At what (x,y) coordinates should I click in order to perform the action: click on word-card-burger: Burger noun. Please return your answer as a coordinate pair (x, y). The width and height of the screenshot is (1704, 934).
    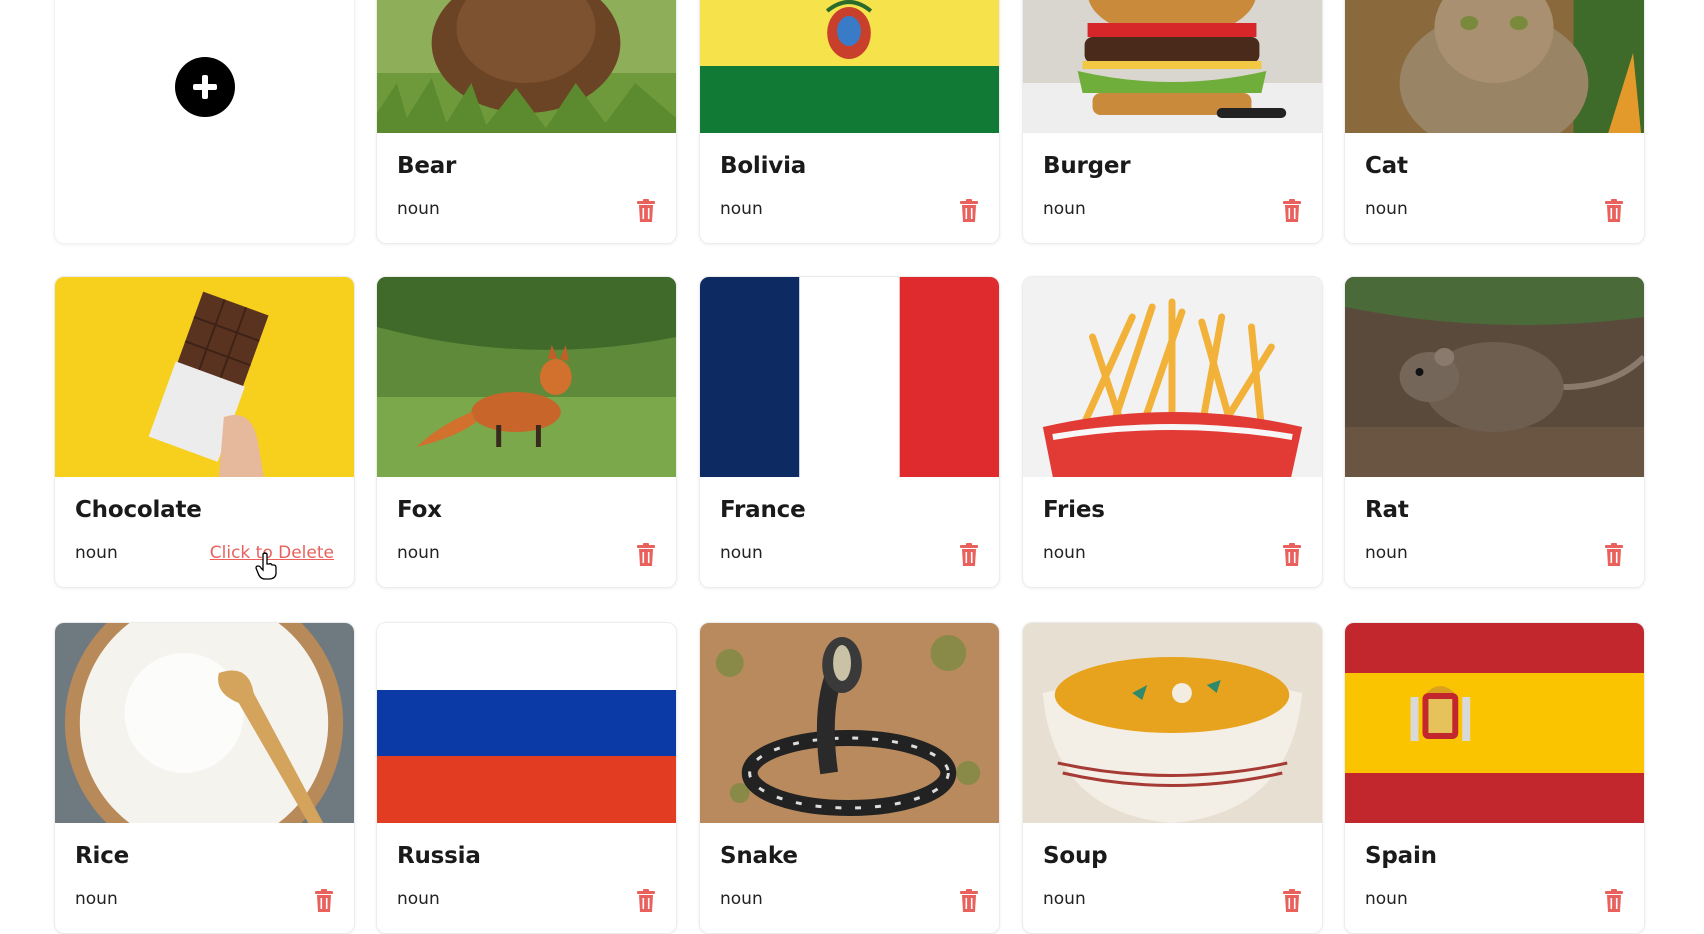
    Looking at the image, I should click on (1172, 122).